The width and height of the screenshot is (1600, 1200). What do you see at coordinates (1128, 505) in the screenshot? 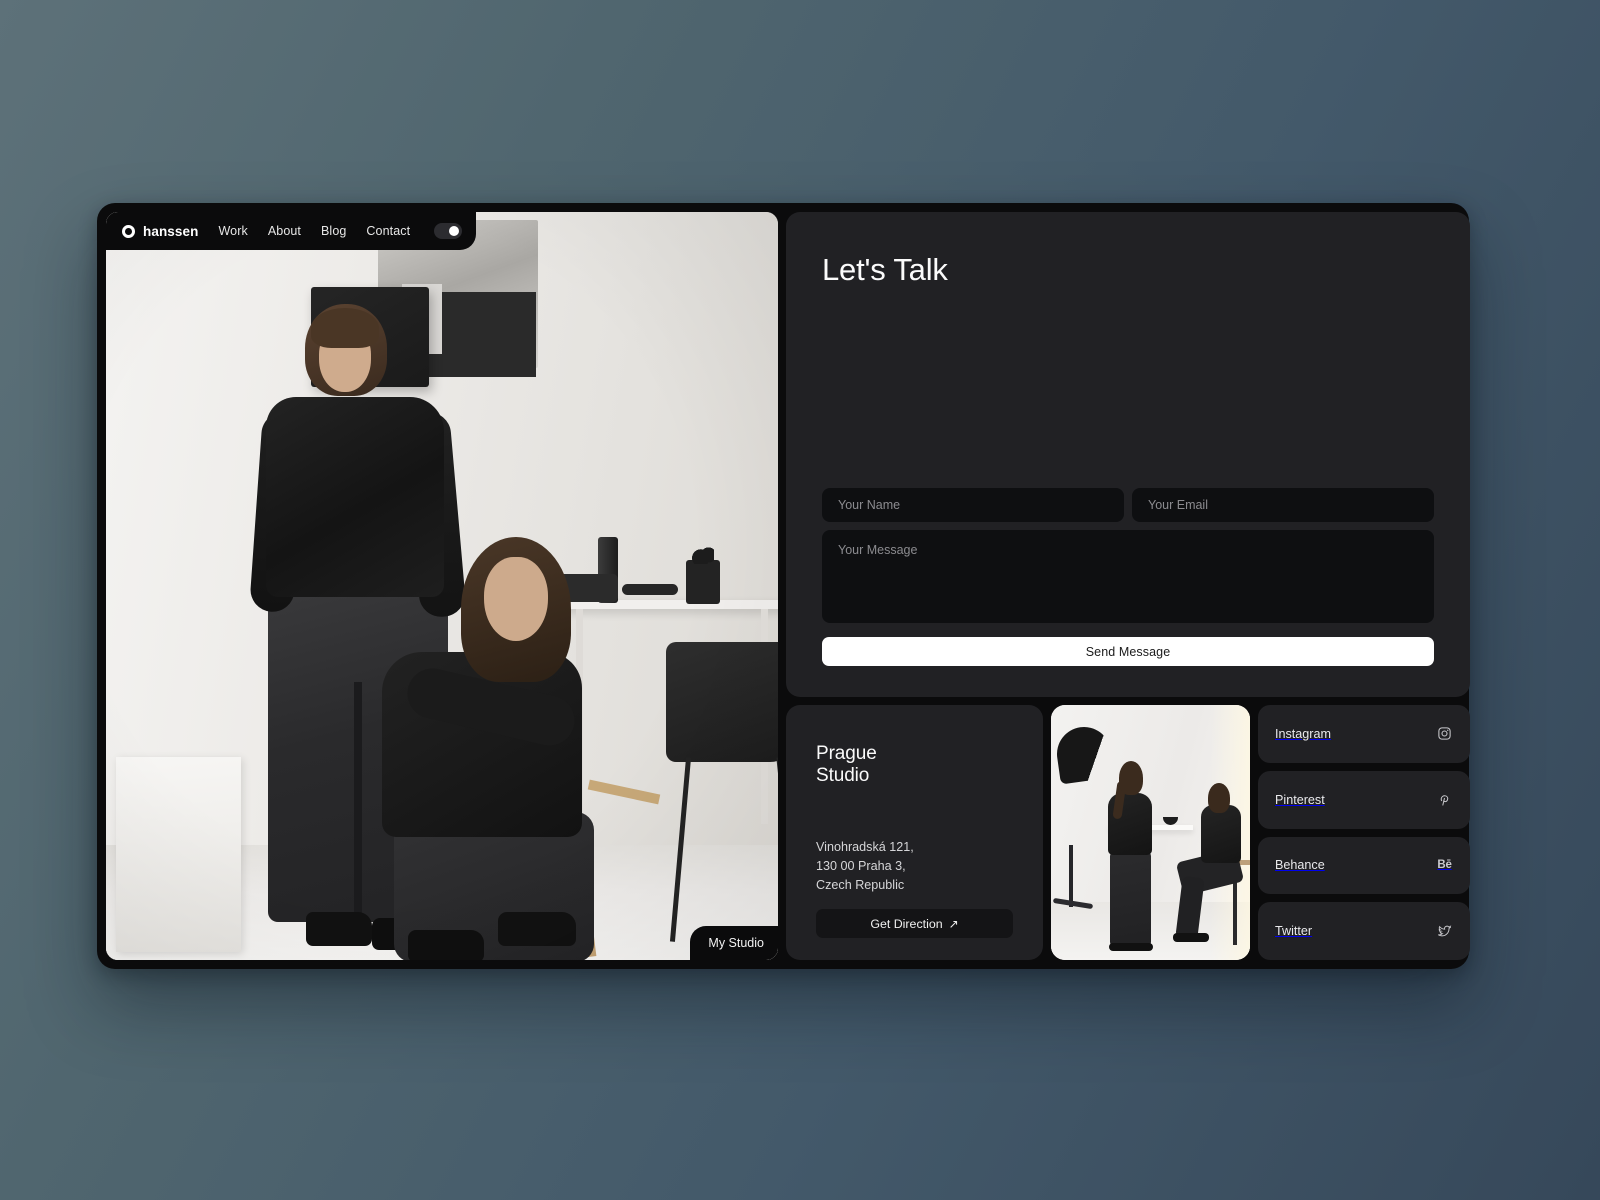
I see `name-email-row` at bounding box center [1128, 505].